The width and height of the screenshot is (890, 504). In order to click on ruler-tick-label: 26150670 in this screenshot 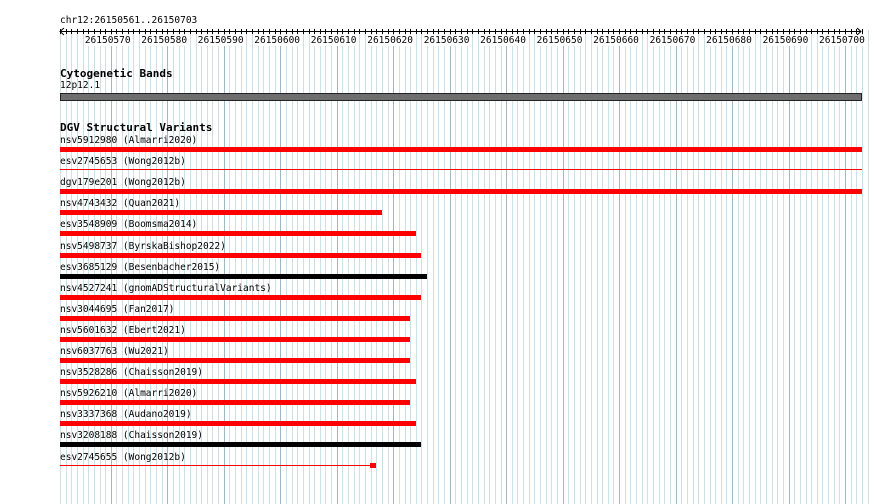, I will do `click(672, 40)`.